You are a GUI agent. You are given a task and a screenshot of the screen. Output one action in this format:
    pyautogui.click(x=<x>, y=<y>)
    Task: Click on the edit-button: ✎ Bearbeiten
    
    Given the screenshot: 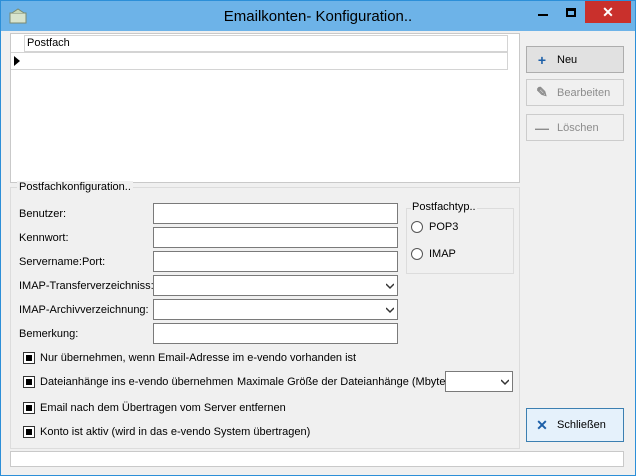 What is the action you would take?
    pyautogui.click(x=575, y=92)
    